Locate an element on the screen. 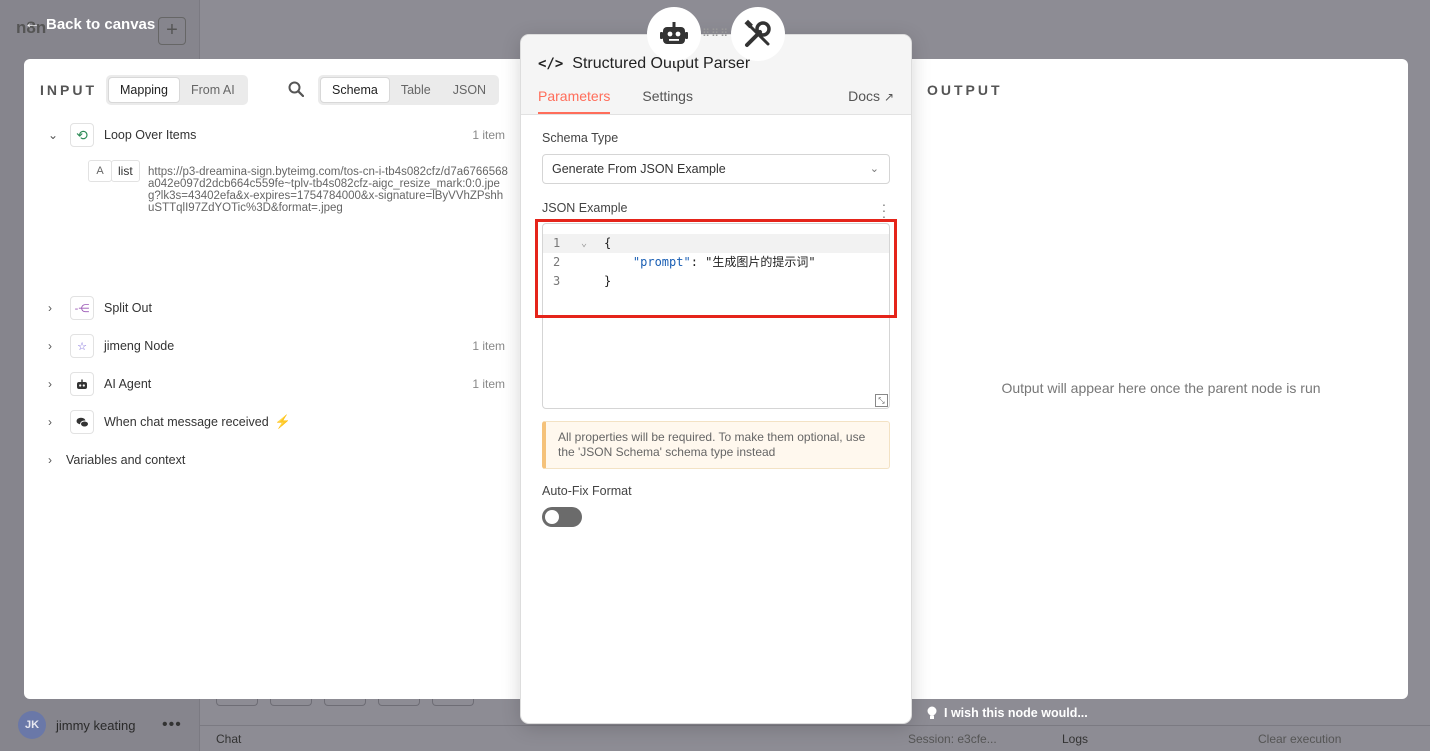 This screenshot has height=751, width=1430. field-key: list is located at coordinates (125, 171).